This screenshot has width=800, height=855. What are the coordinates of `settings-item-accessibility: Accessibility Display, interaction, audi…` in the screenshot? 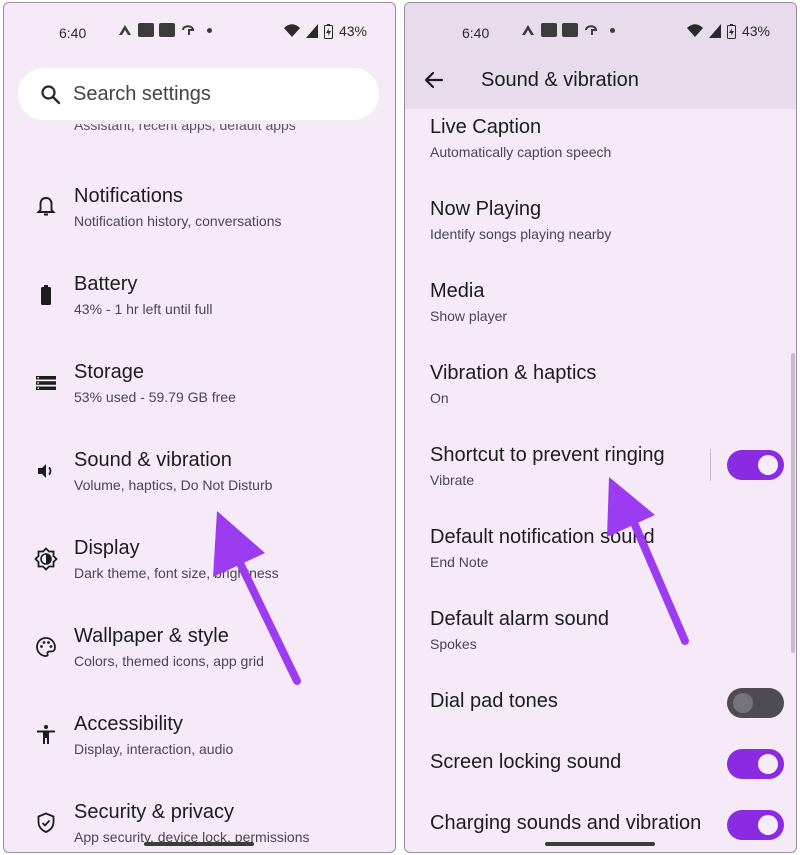 It's located at (199, 754).